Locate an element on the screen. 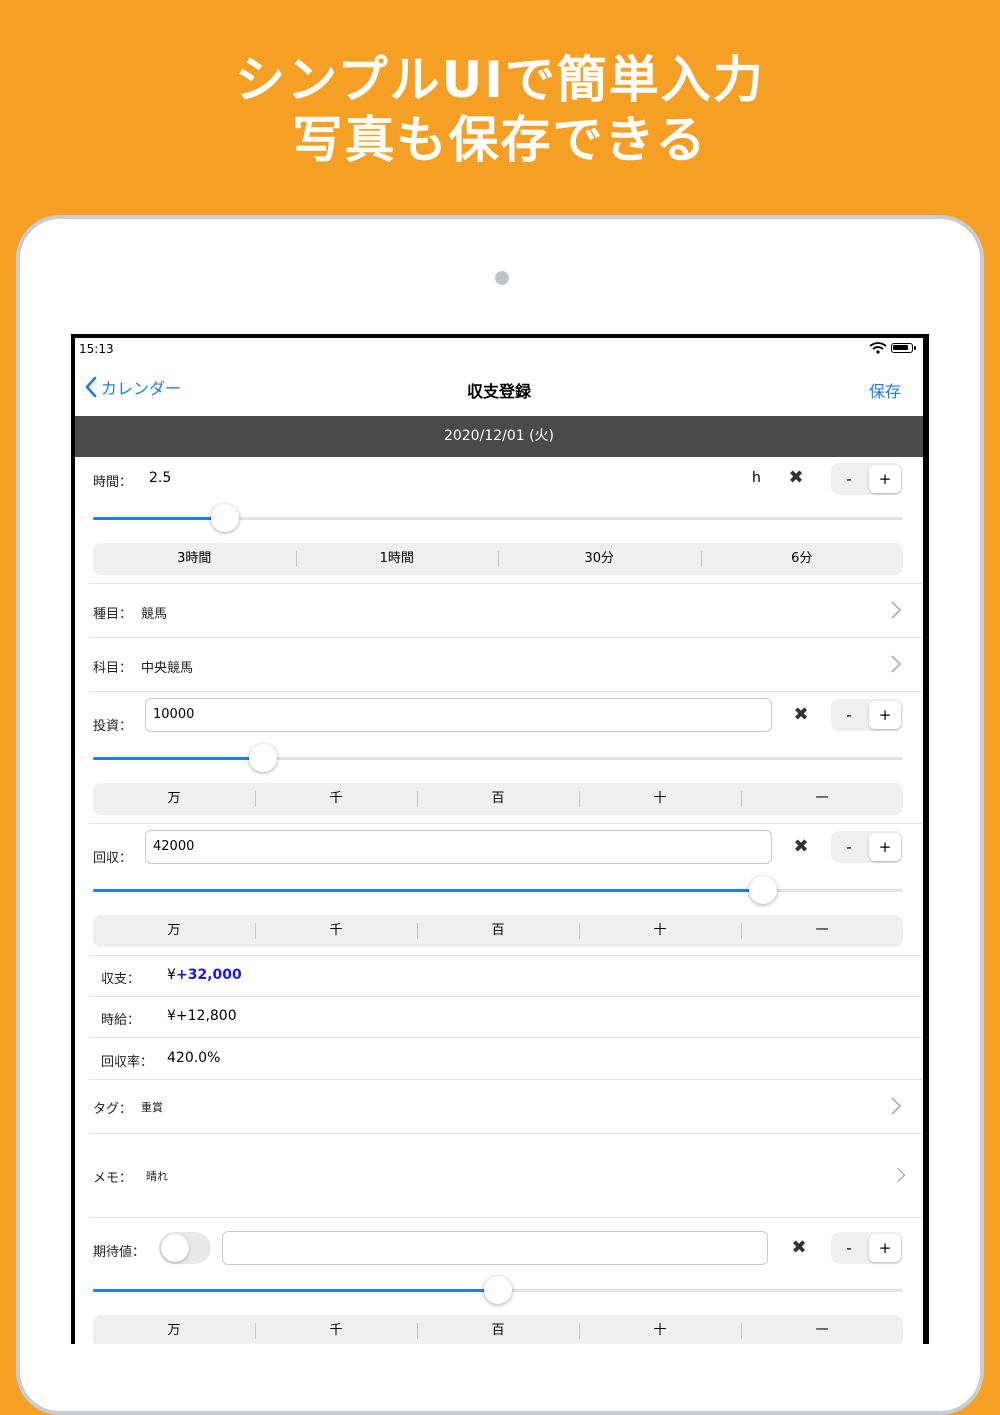 The width and height of the screenshot is (1000, 1415). memo-value: 晴れ is located at coordinates (157, 1176).